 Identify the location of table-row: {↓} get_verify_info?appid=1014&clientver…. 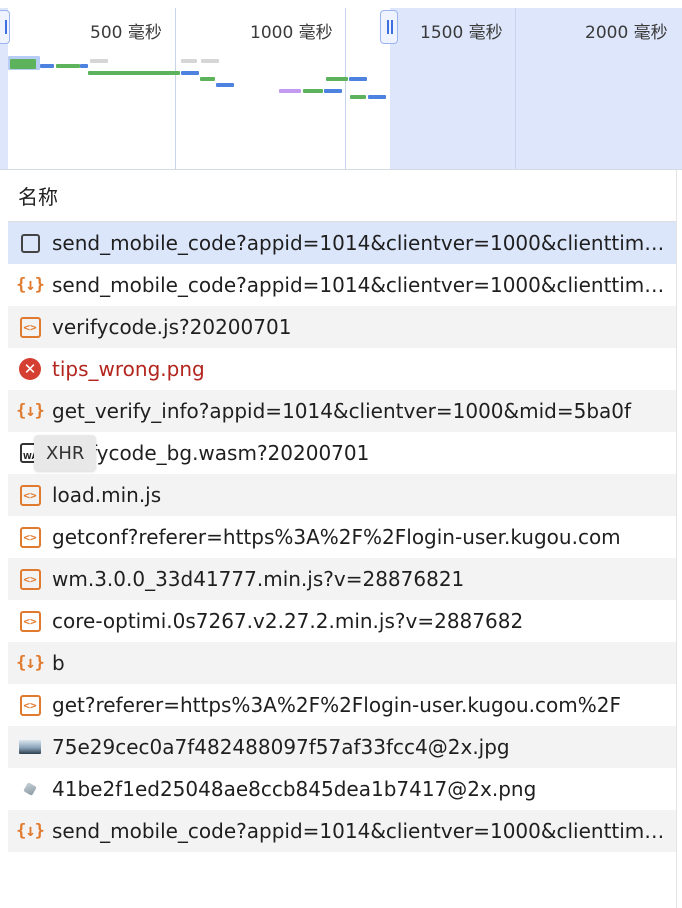
(342, 411).